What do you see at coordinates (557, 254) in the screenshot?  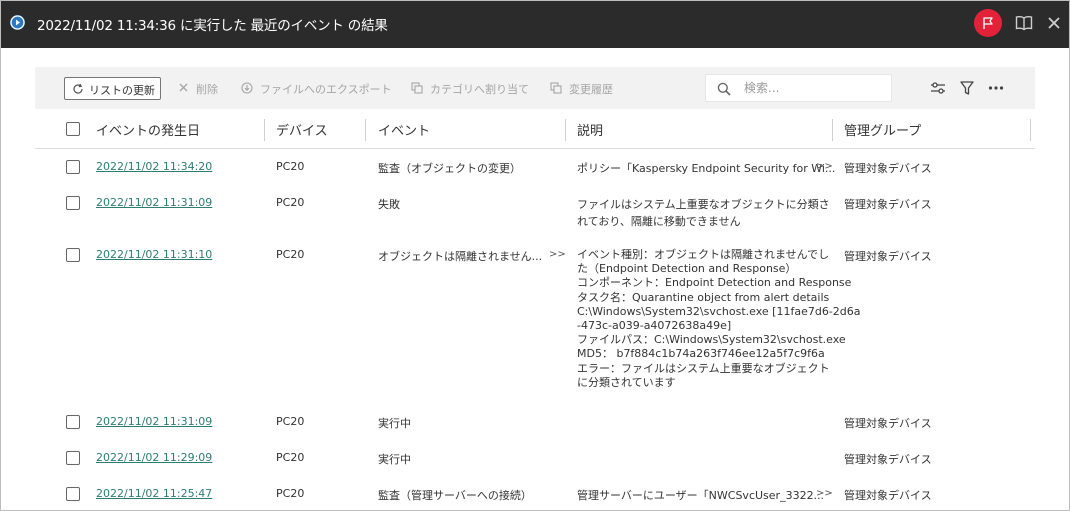 I see `expand-event-button: >>` at bounding box center [557, 254].